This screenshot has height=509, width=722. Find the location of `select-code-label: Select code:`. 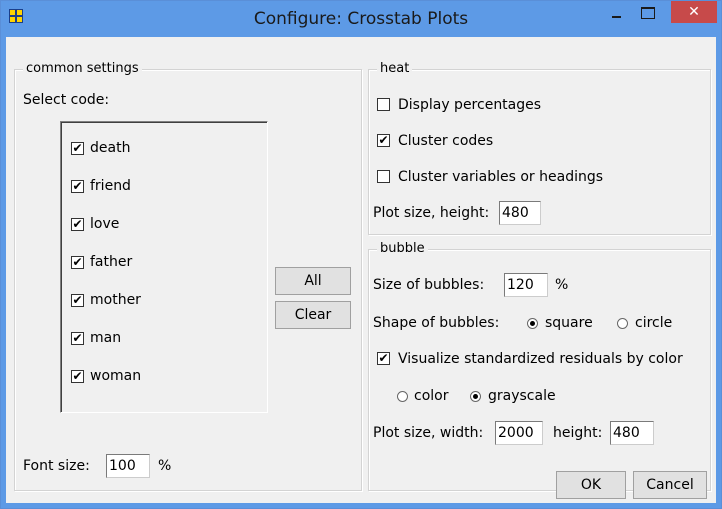

select-code-label: Select code: is located at coordinates (66, 100).